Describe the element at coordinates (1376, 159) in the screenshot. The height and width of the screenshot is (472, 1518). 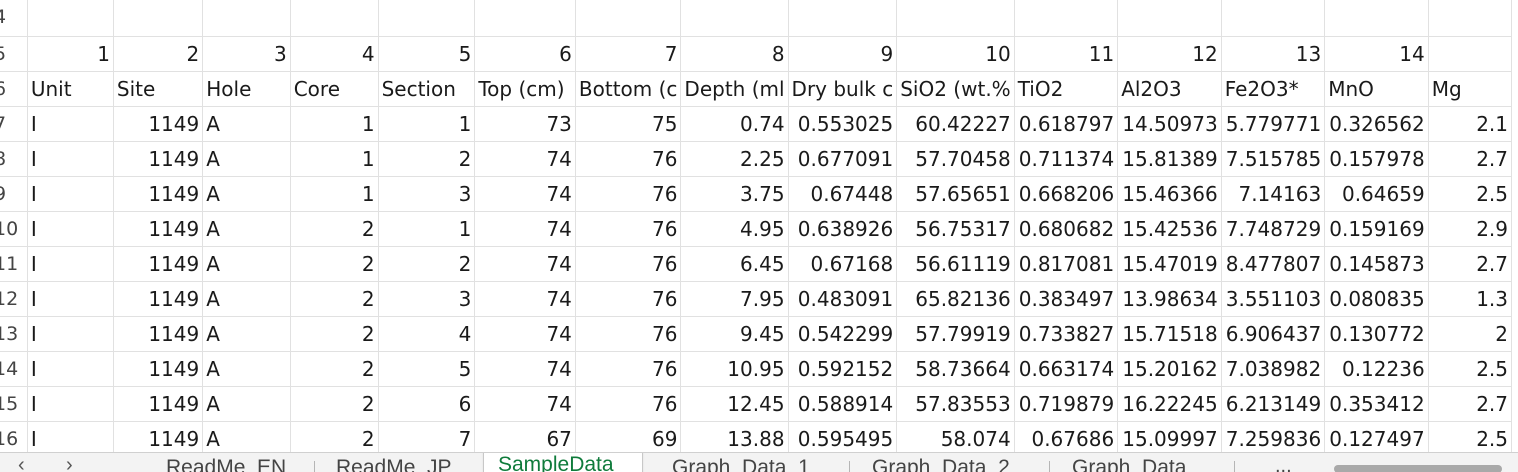
I see `data-cell: 0.157978` at that location.